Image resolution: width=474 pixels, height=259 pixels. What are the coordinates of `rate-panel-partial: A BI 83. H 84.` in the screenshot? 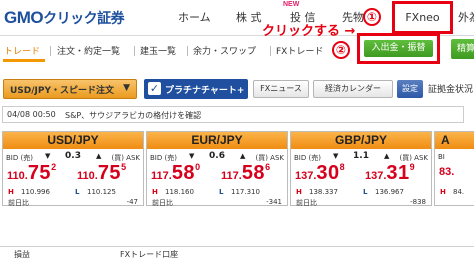 It's located at (454, 168).